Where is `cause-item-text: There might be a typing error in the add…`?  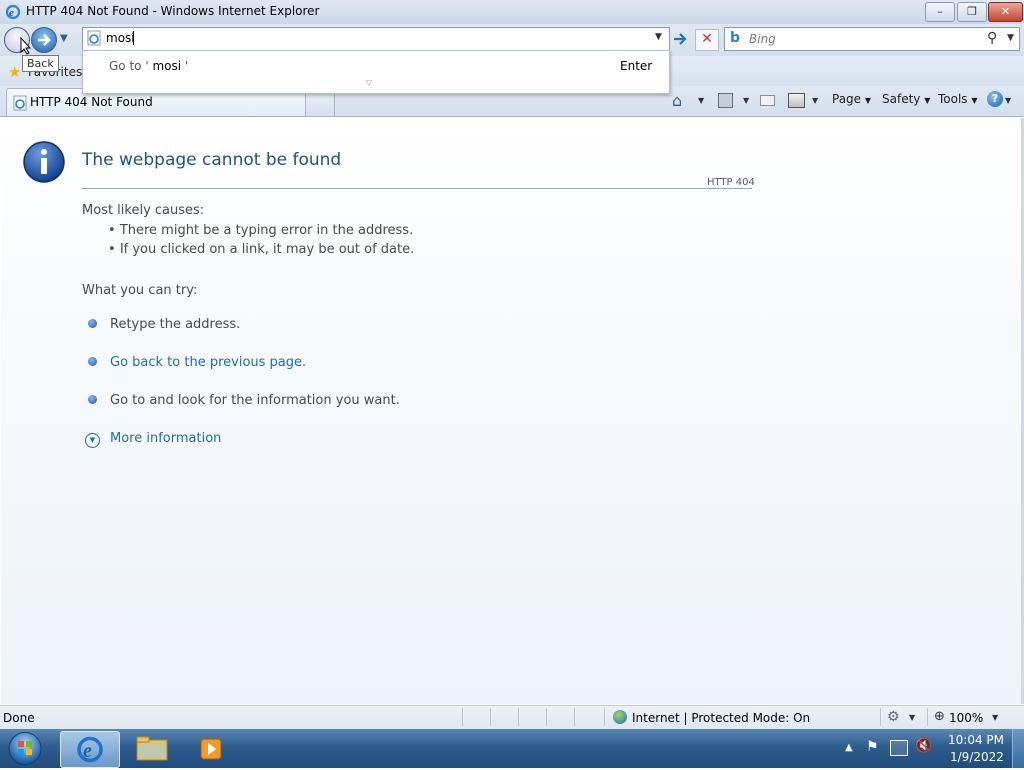
cause-item-text: There might be a typing error in the add… is located at coordinates (266, 230).